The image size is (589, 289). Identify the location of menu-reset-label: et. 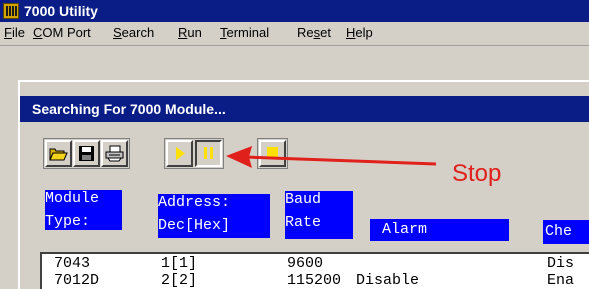
(325, 32).